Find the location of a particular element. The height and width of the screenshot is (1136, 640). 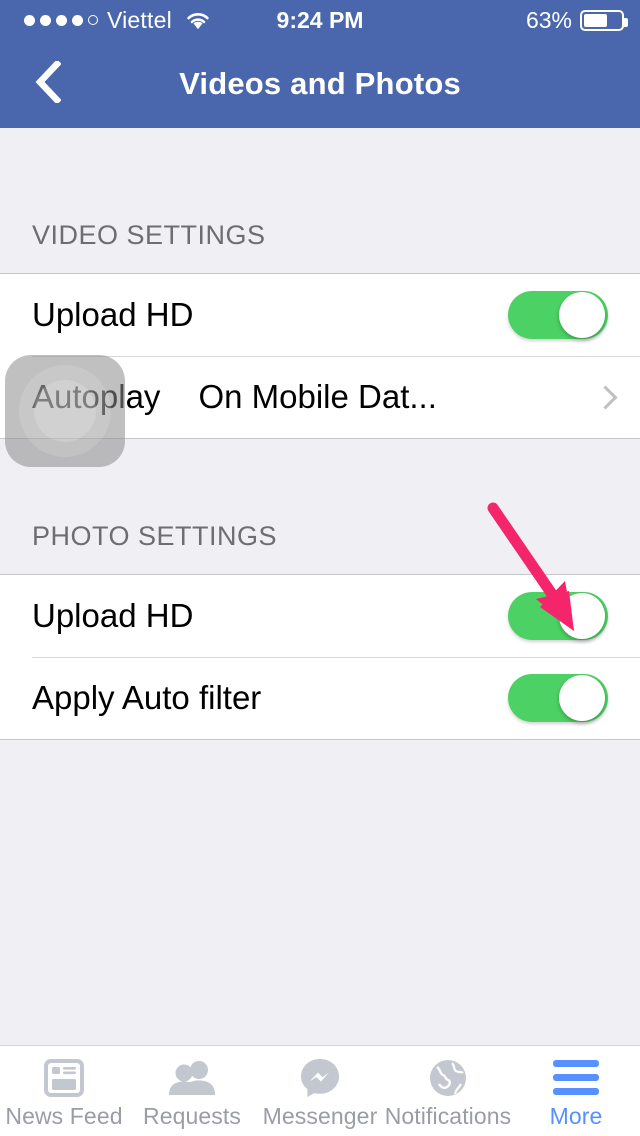

messenger-icon is located at coordinates (320, 1078).